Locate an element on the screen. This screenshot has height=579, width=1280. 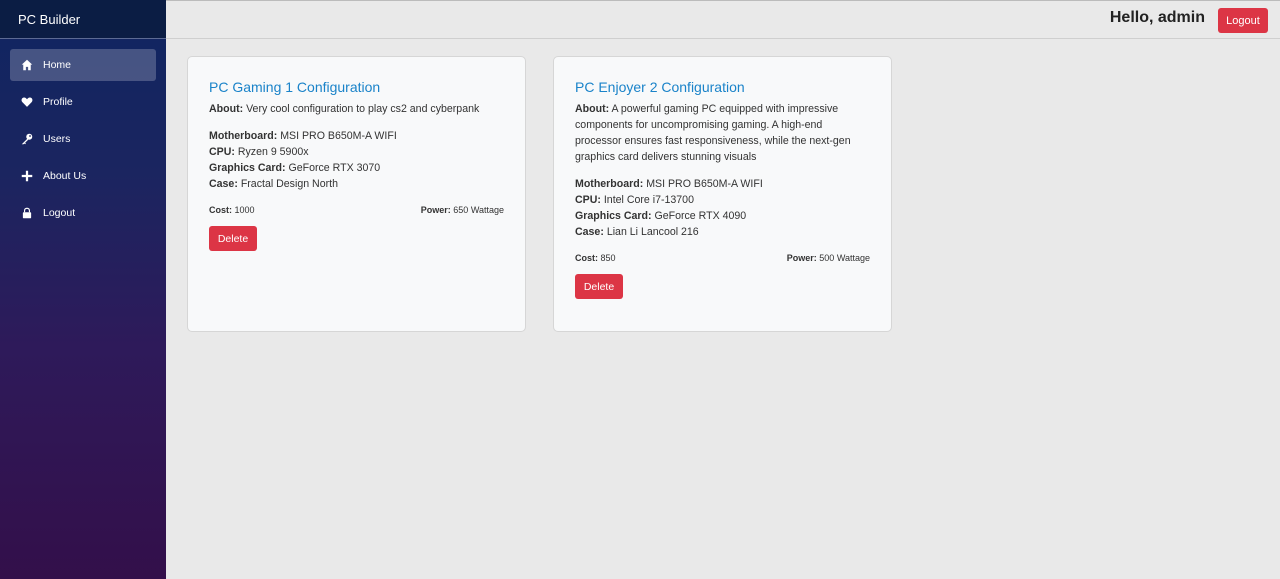
card-title: PC Enjoyer 2 Configuration is located at coordinates (722, 87).